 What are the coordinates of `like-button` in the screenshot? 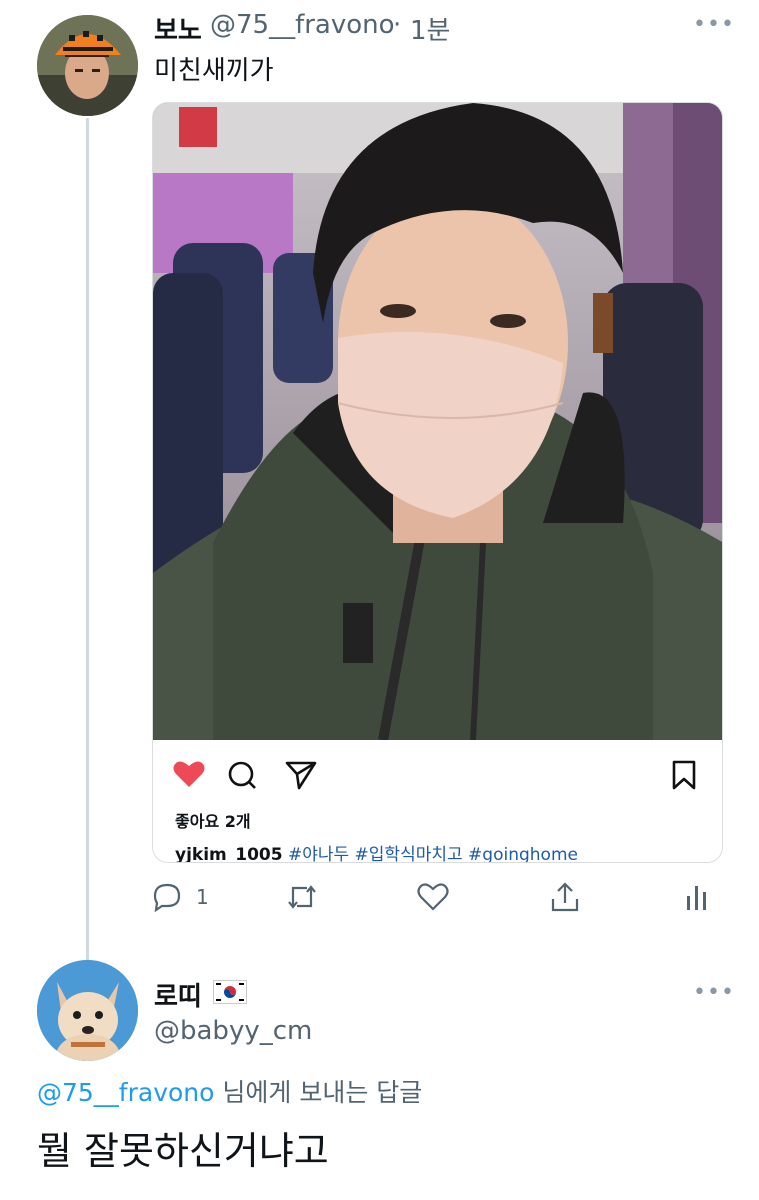 It's located at (433, 897).